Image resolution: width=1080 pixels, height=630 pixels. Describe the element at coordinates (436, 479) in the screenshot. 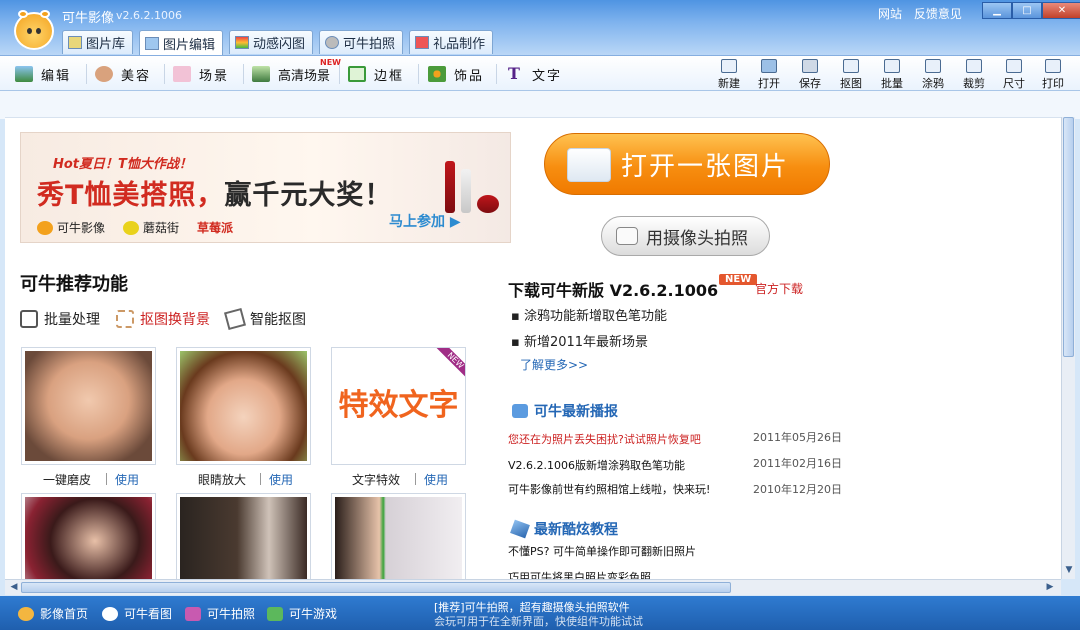

I see `use-text-effect-link: 使用` at that location.